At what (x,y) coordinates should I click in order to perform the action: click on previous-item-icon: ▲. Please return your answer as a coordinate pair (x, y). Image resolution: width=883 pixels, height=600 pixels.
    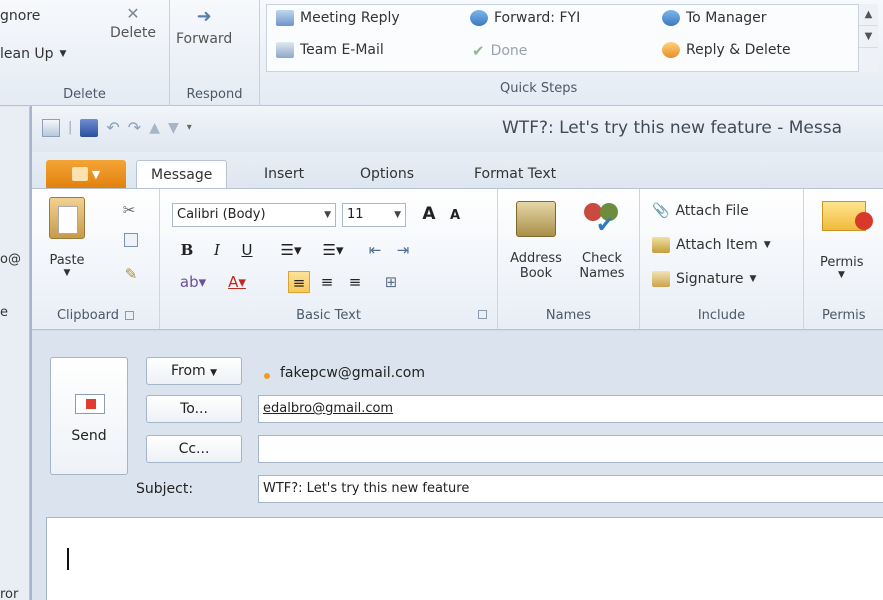
    Looking at the image, I should click on (154, 128).